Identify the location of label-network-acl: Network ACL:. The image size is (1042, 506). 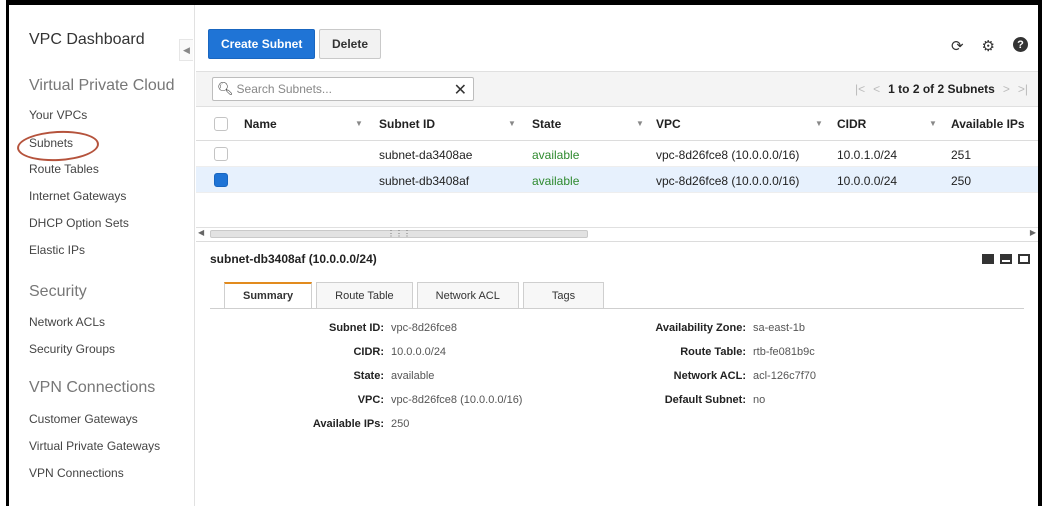
(709, 376).